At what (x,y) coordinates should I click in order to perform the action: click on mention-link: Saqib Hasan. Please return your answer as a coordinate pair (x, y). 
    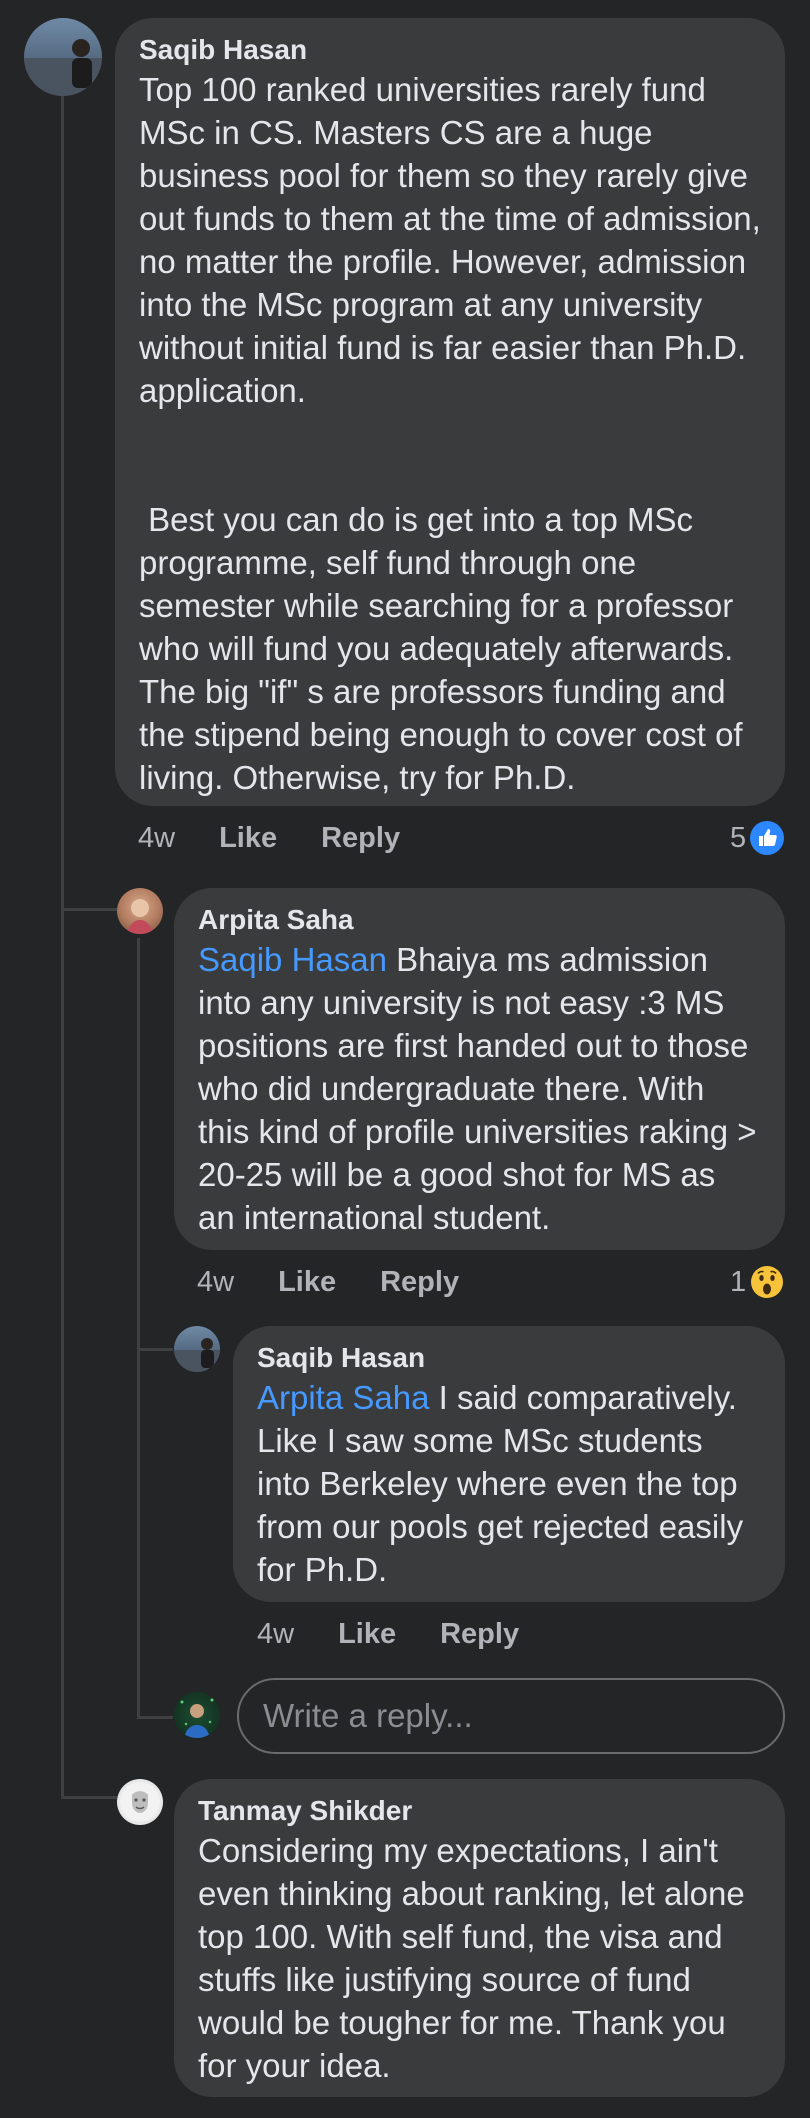
    Looking at the image, I should click on (292, 959).